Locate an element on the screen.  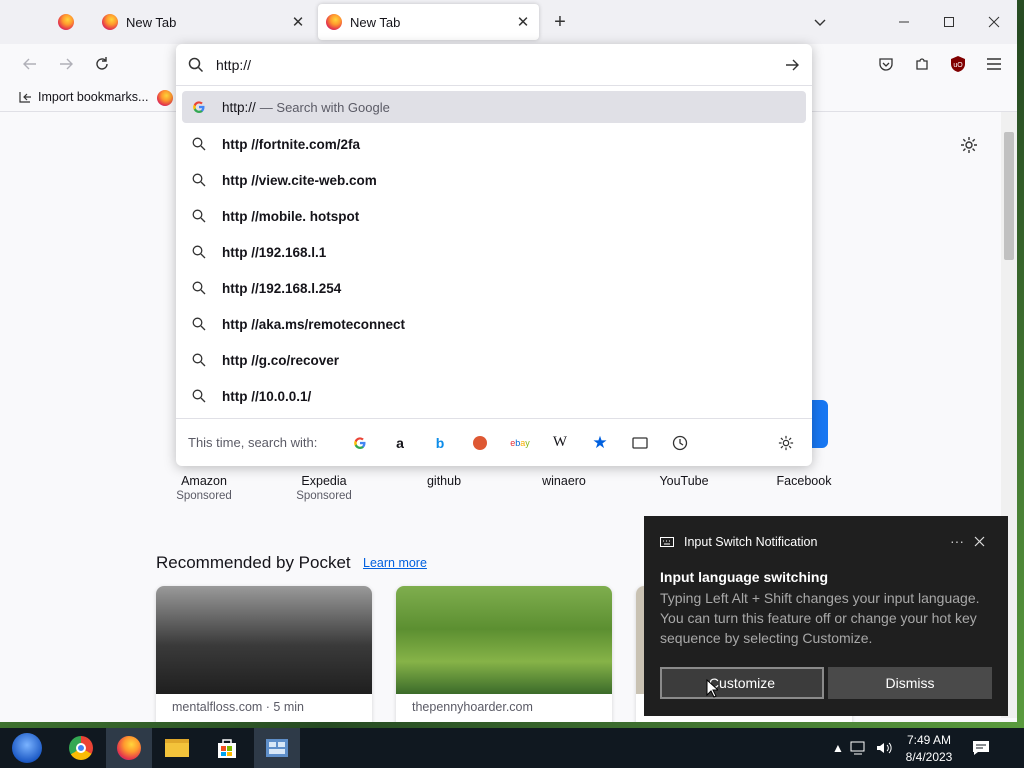
top-site-name: winaero is located at coordinates (564, 481).